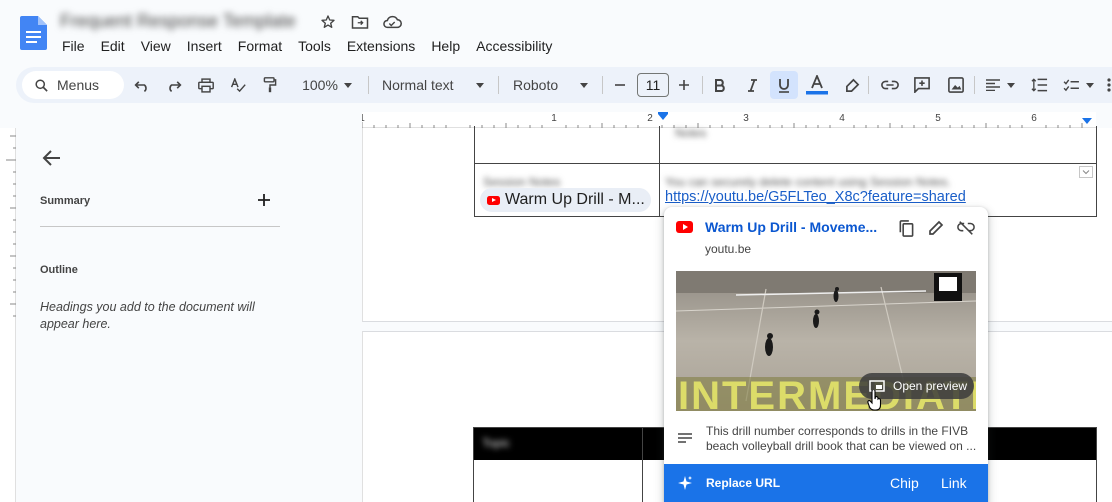 Image resolution: width=1112 pixels, height=502 pixels. Describe the element at coordinates (685, 483) in the screenshot. I see `sparkle-icon` at that location.